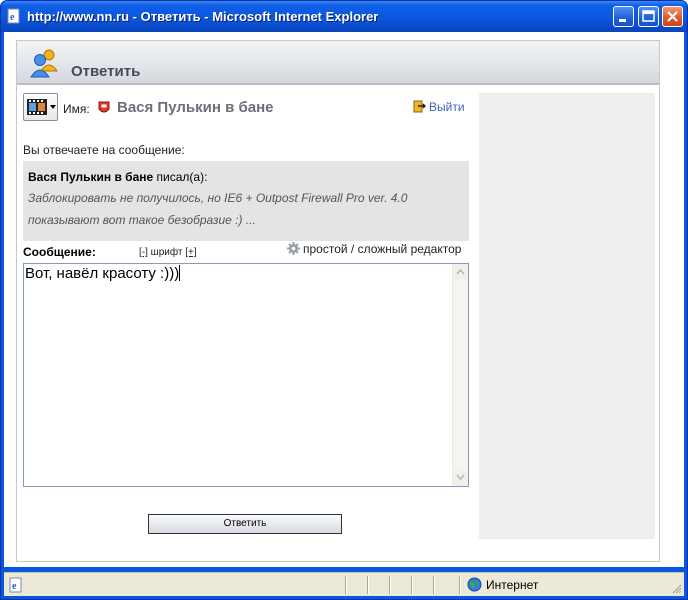  I want to click on font-label: шрифт, so click(166, 252).